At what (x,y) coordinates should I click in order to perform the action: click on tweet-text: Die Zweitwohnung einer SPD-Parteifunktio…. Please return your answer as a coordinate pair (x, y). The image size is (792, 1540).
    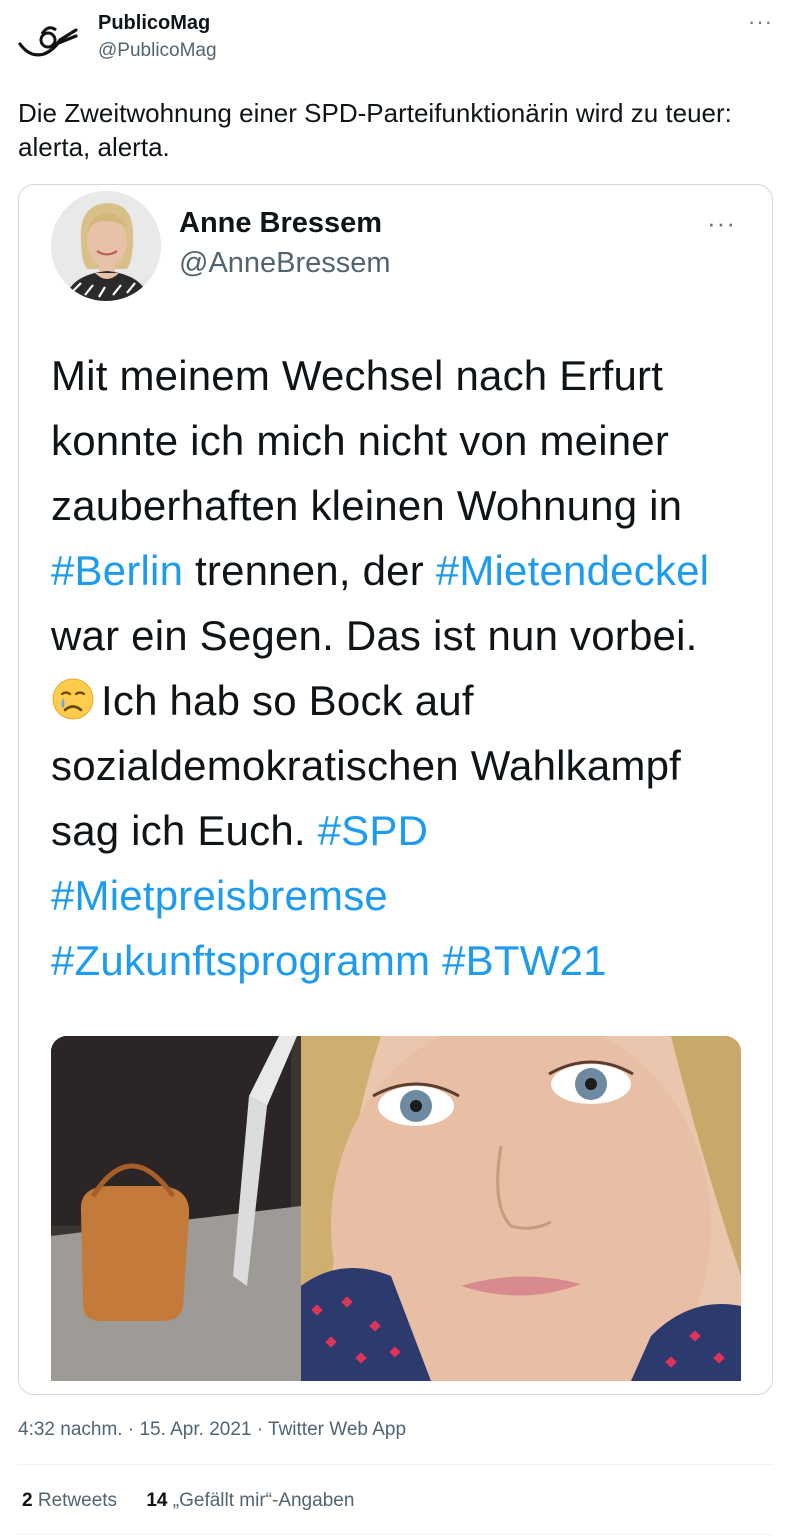
    Looking at the image, I should click on (375, 130).